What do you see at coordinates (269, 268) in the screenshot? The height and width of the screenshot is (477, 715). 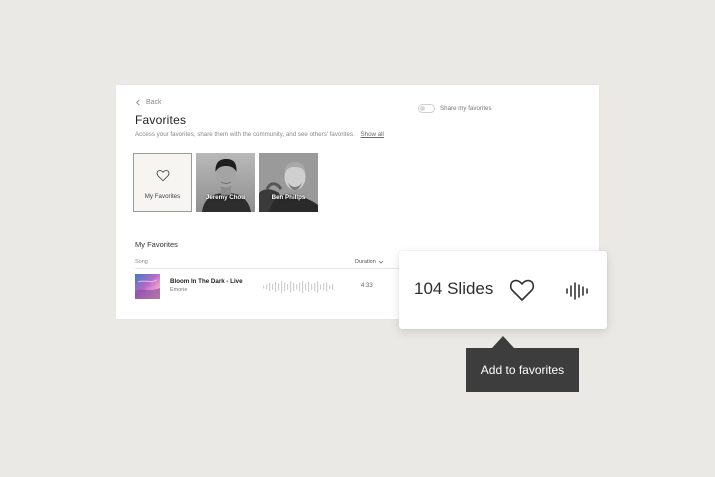 I see `divider` at bounding box center [269, 268].